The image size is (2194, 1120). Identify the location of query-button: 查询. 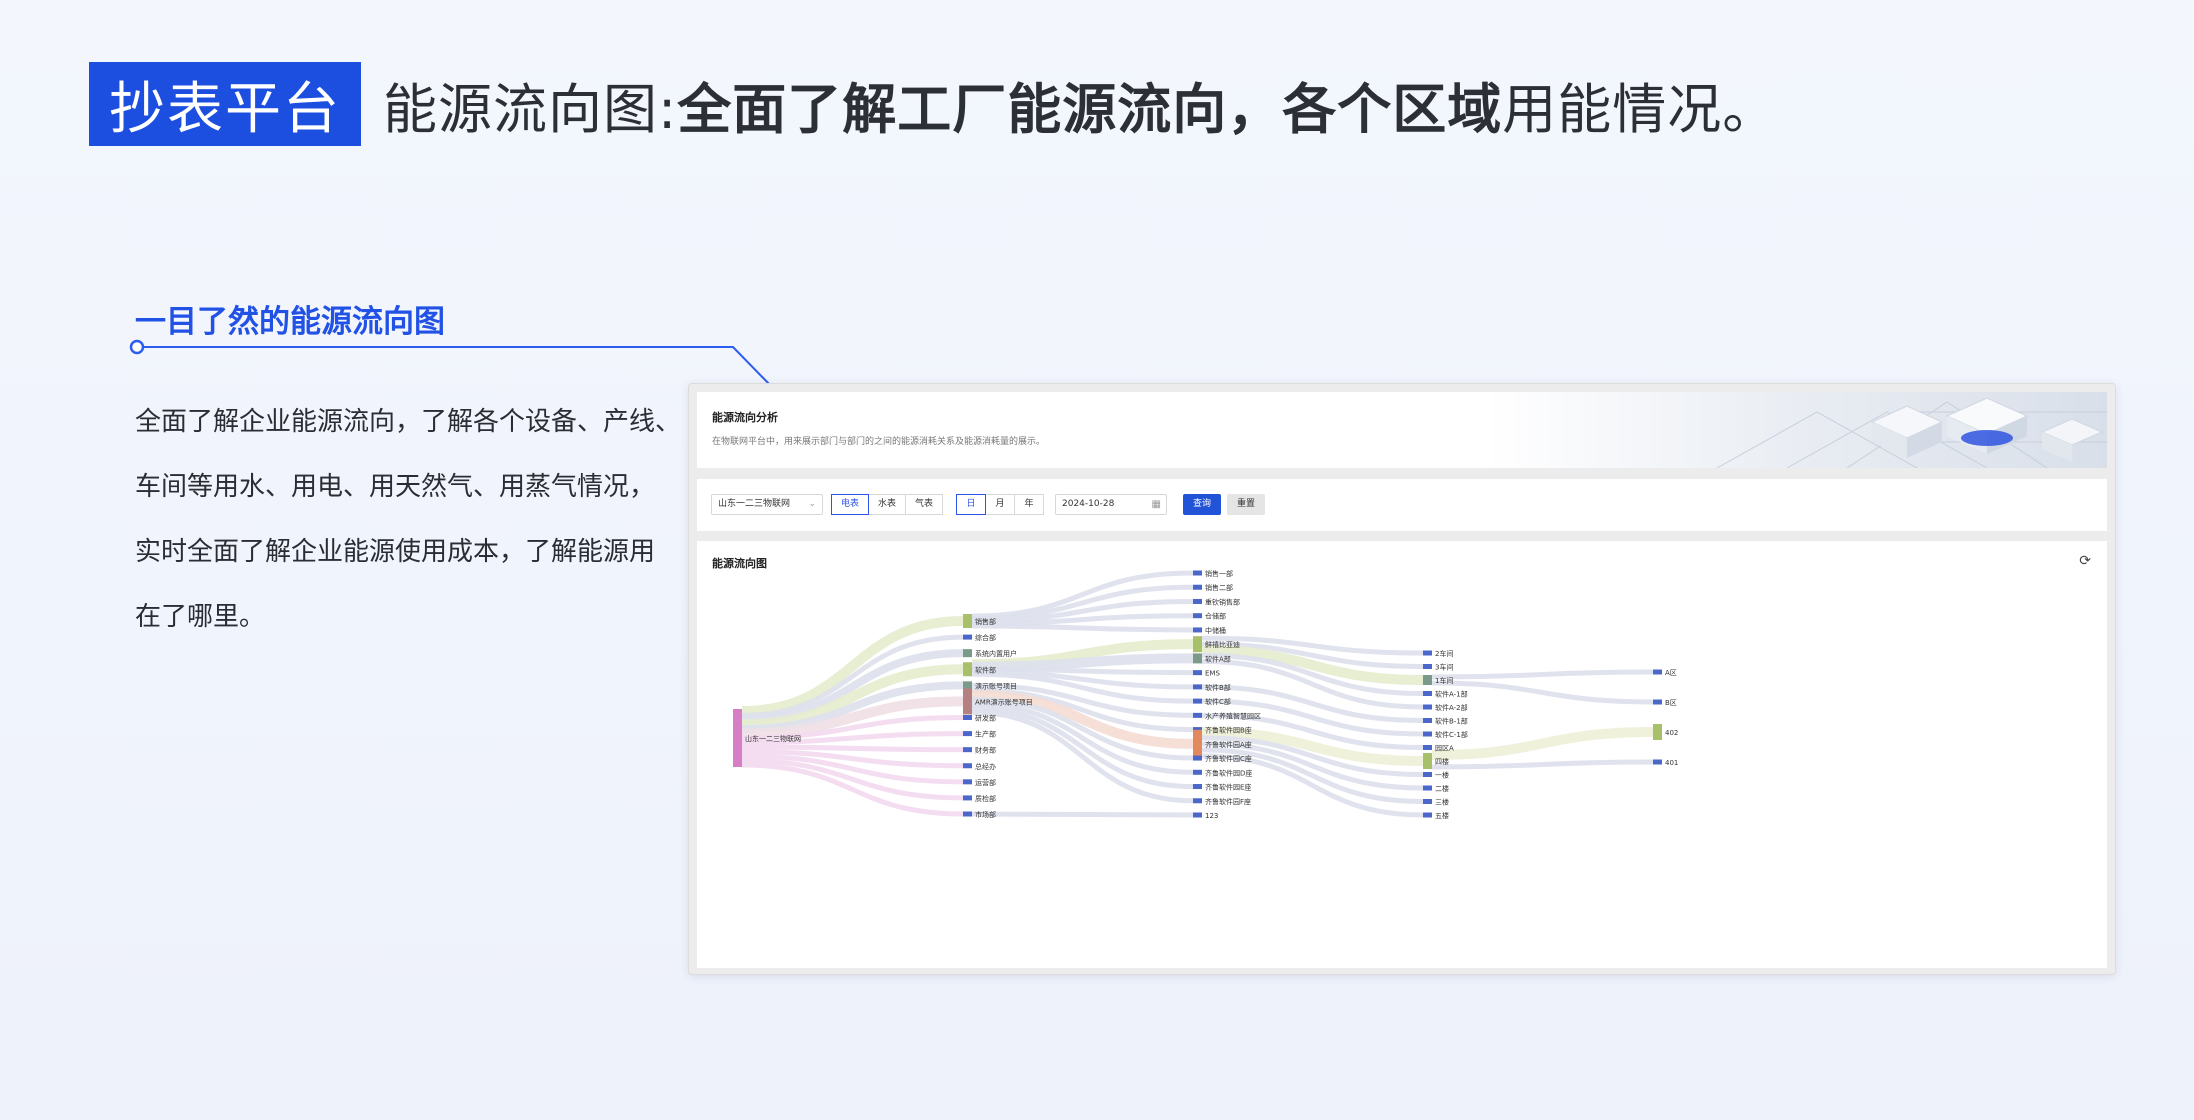
(1202, 504).